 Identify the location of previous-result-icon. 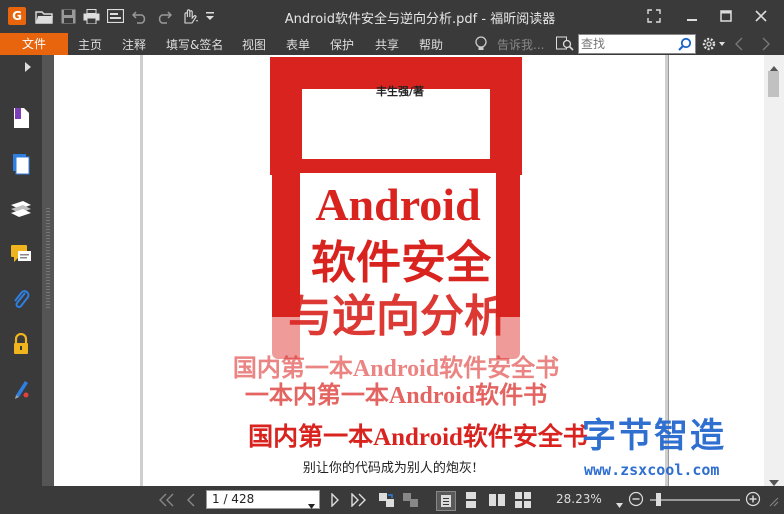
(739, 45).